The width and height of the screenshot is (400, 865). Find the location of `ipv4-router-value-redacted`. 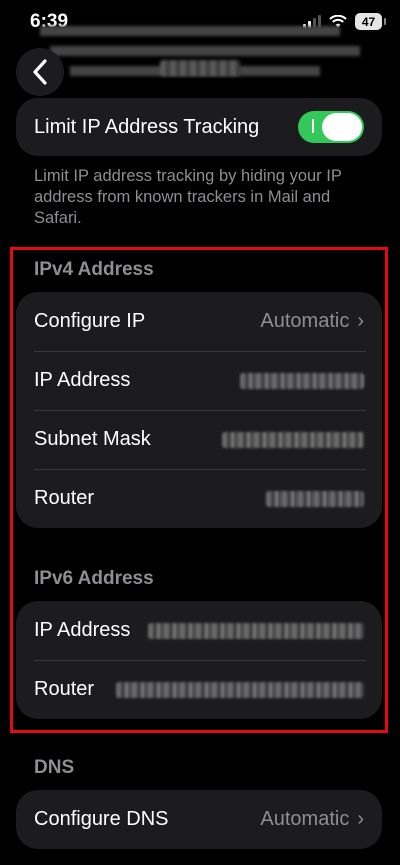

ipv4-router-value-redacted is located at coordinates (315, 498).